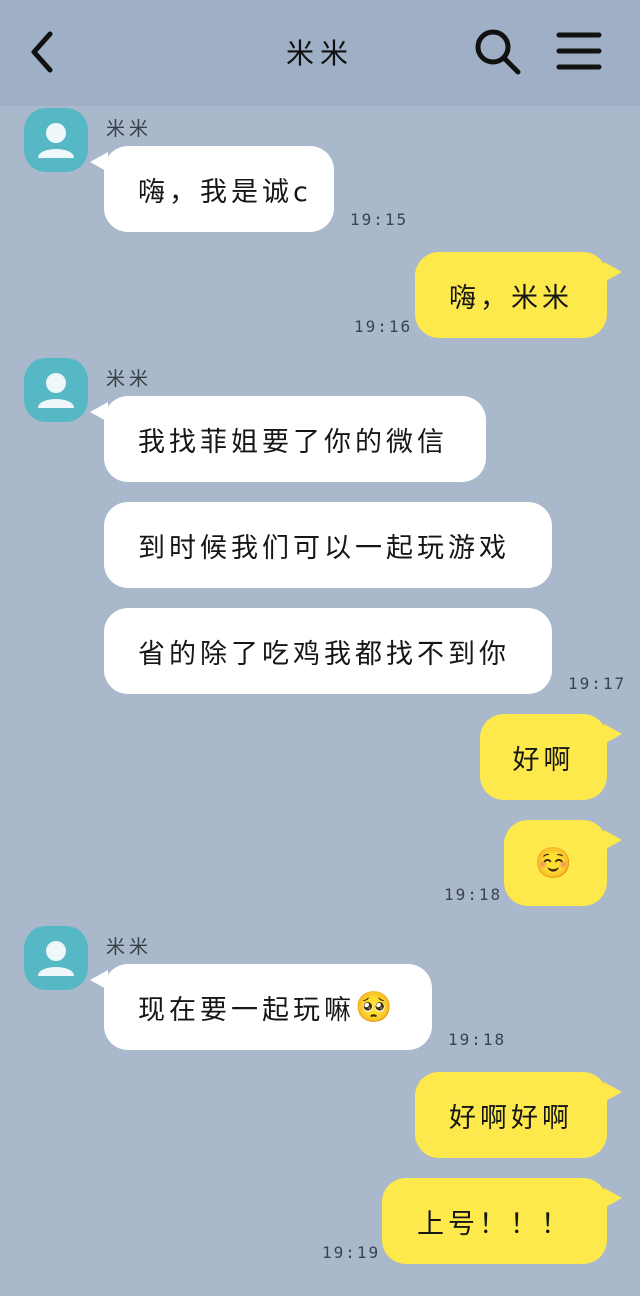 The width and height of the screenshot is (640, 1296). What do you see at coordinates (246, 1010) in the screenshot?
I see `message-text: 现在要一起玩嘛` at bounding box center [246, 1010].